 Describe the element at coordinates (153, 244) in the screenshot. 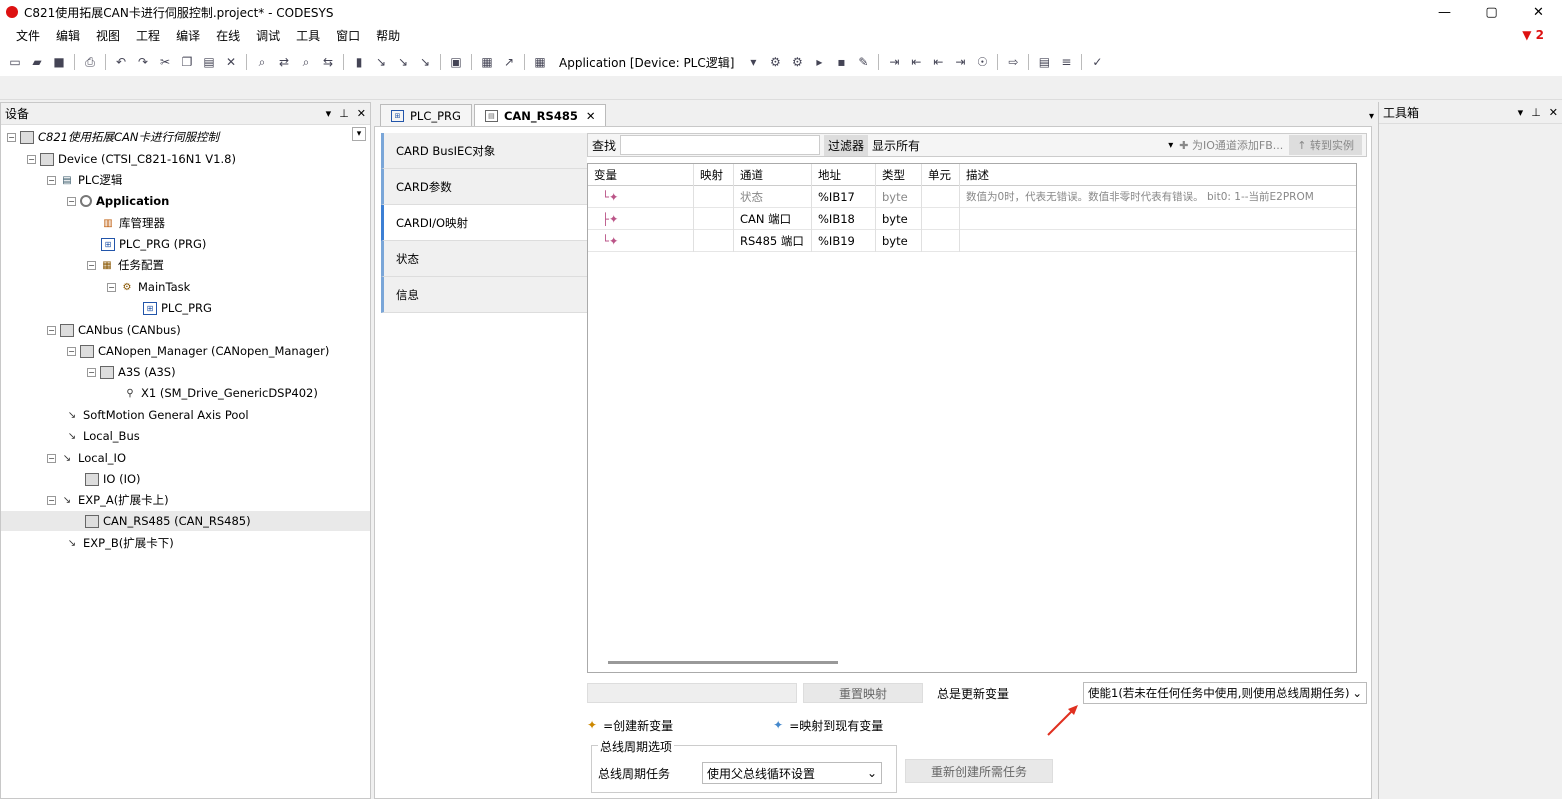

I see `tree-item-plc-prg: ⊞ PLC_PRG (PRG)` at that location.